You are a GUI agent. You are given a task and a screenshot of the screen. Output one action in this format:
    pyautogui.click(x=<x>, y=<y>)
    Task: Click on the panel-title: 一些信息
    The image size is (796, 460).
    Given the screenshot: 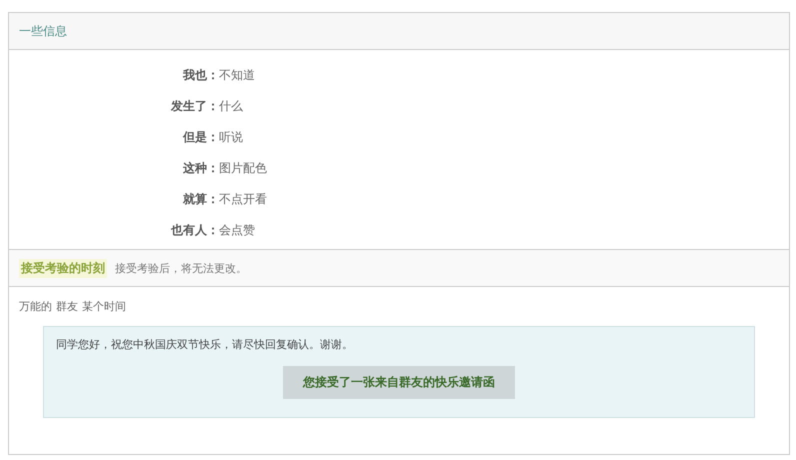 What is the action you would take?
    pyautogui.click(x=43, y=31)
    